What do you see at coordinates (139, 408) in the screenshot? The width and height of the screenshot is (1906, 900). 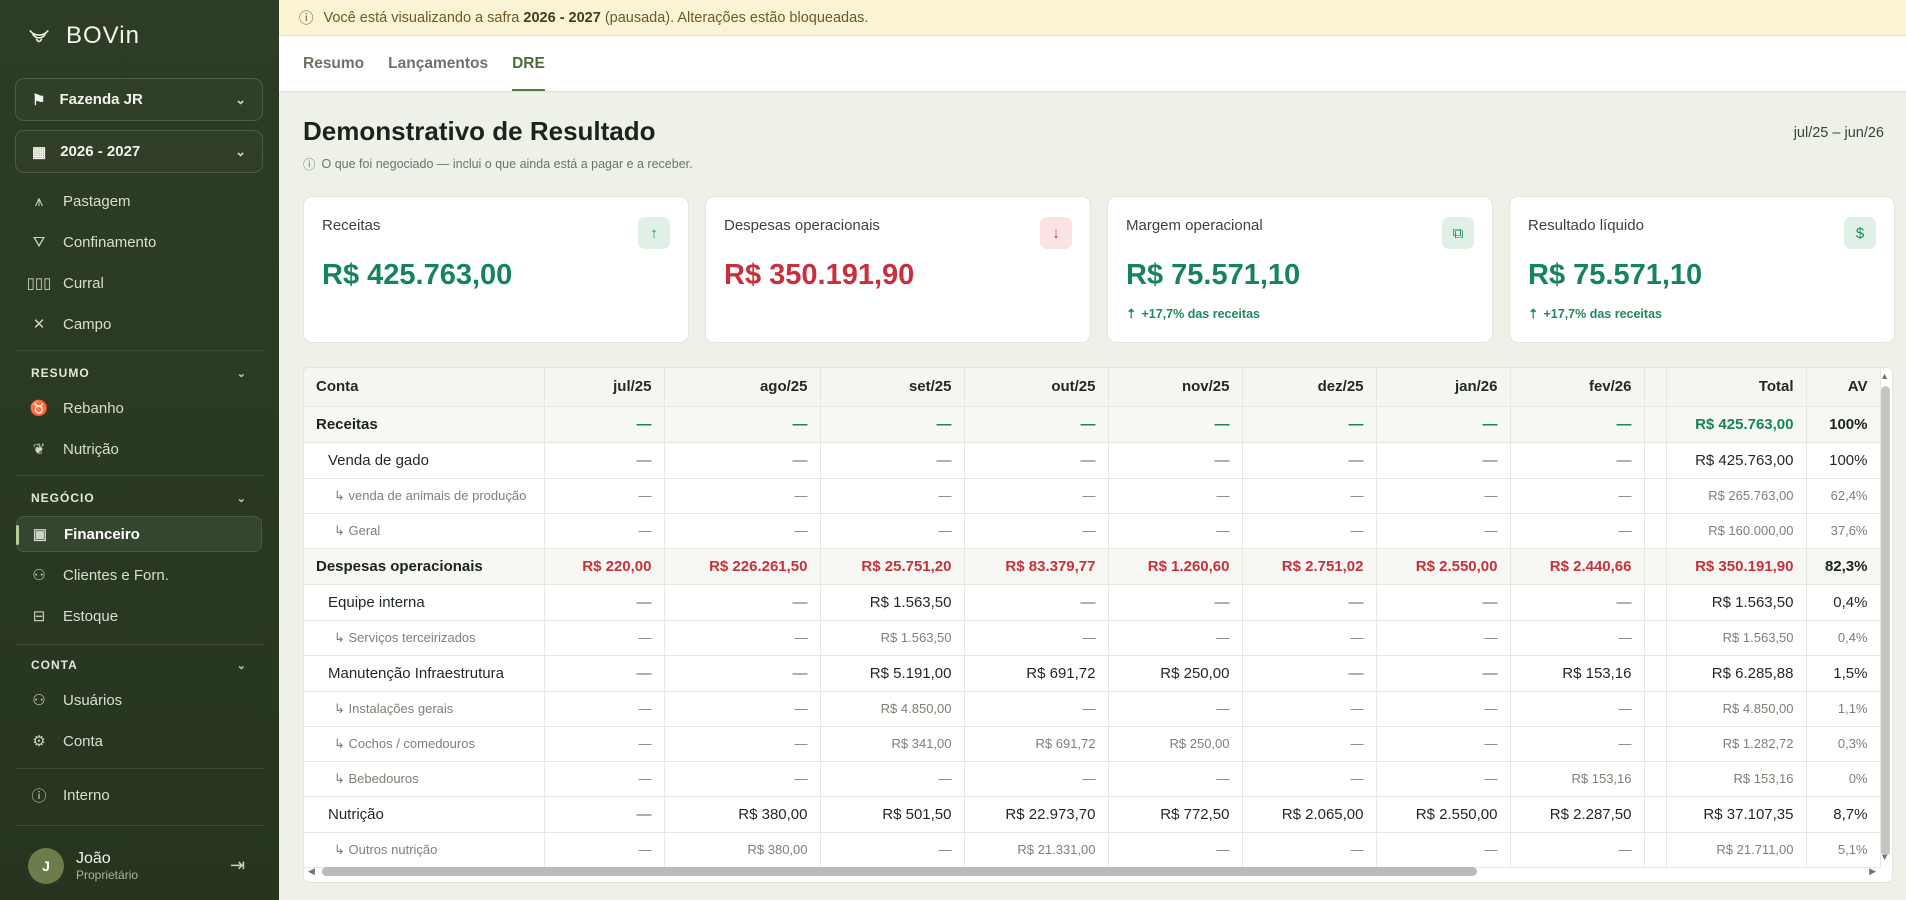 I see `nav-rebanho: ♉ Rebanho` at bounding box center [139, 408].